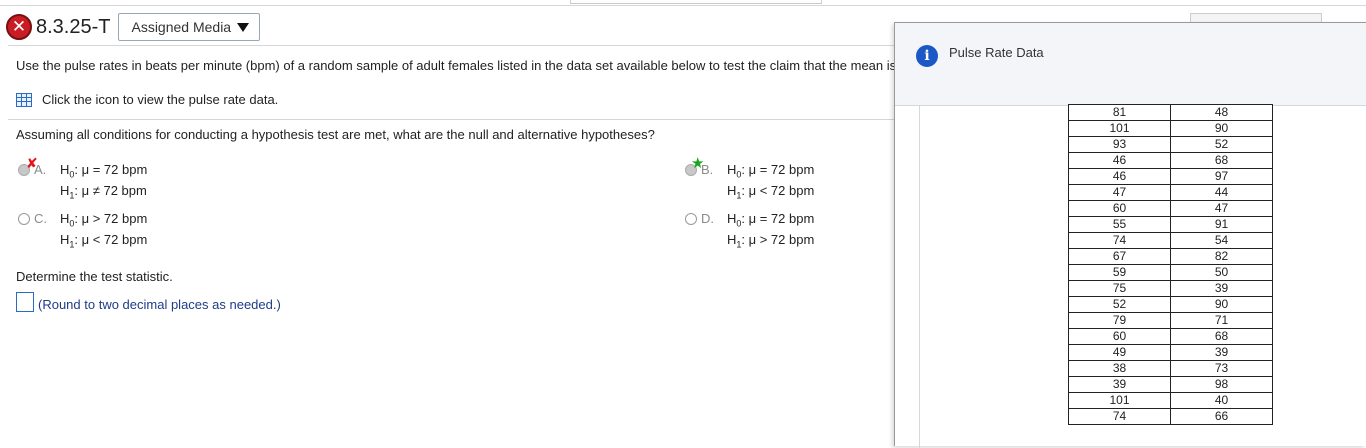  I want to click on top-divider, so click(683, 5).